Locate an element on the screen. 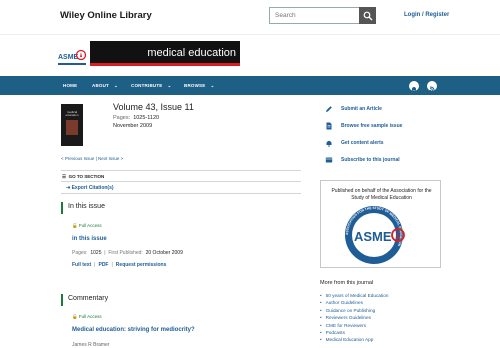 This screenshot has width=500, height=348. pages-value: 1025 is located at coordinates (96, 253).